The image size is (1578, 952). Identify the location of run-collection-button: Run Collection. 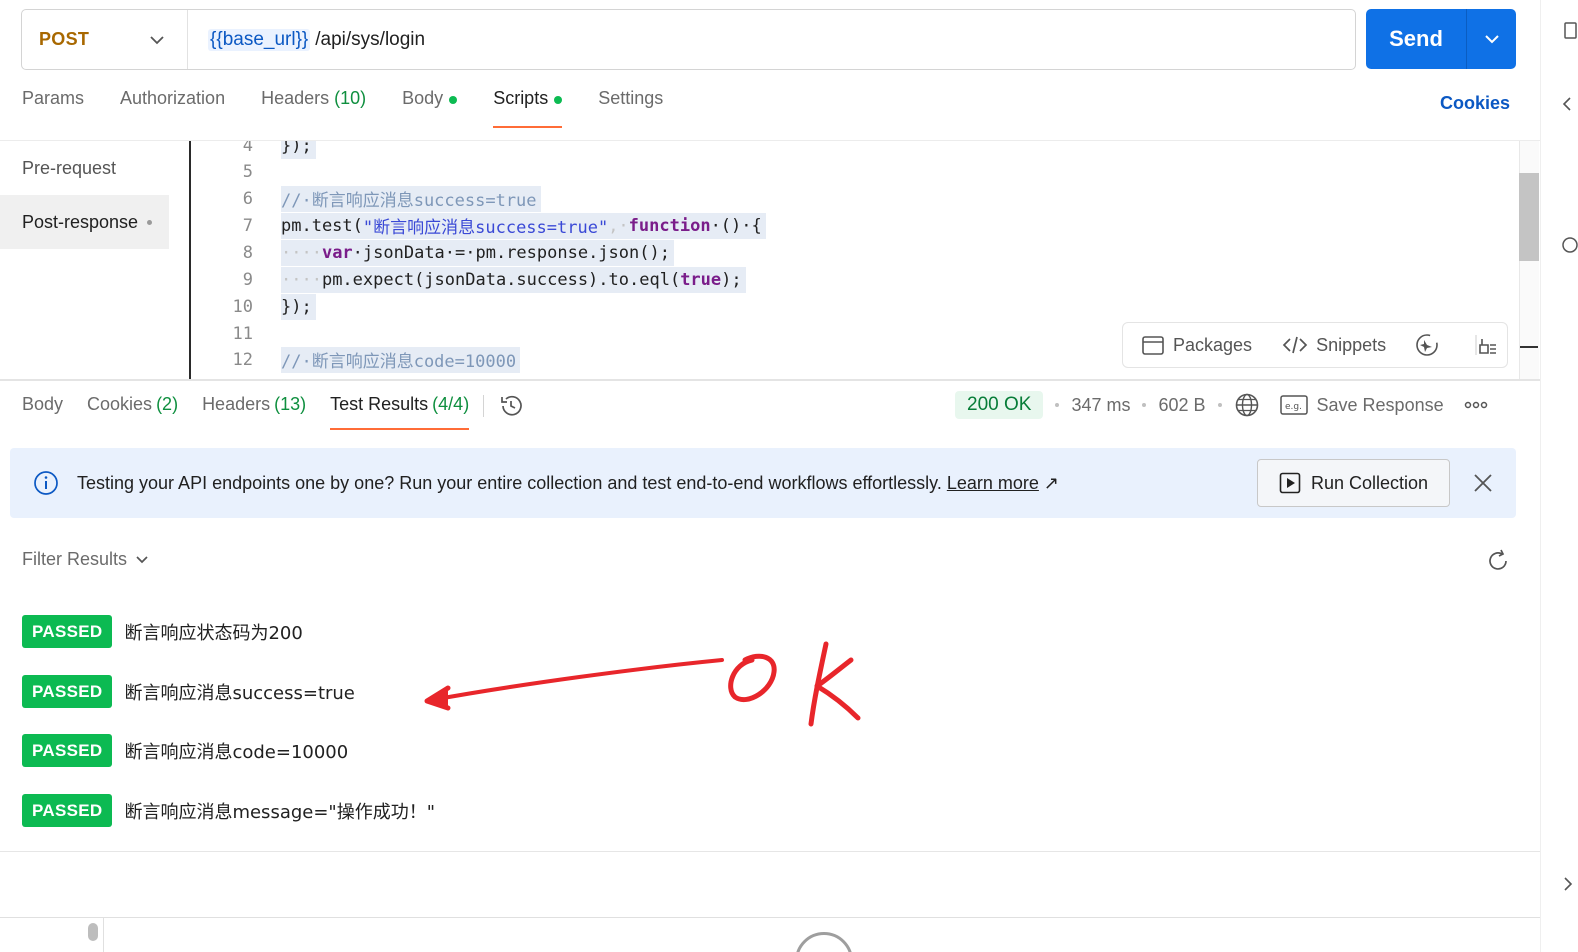
(1353, 483).